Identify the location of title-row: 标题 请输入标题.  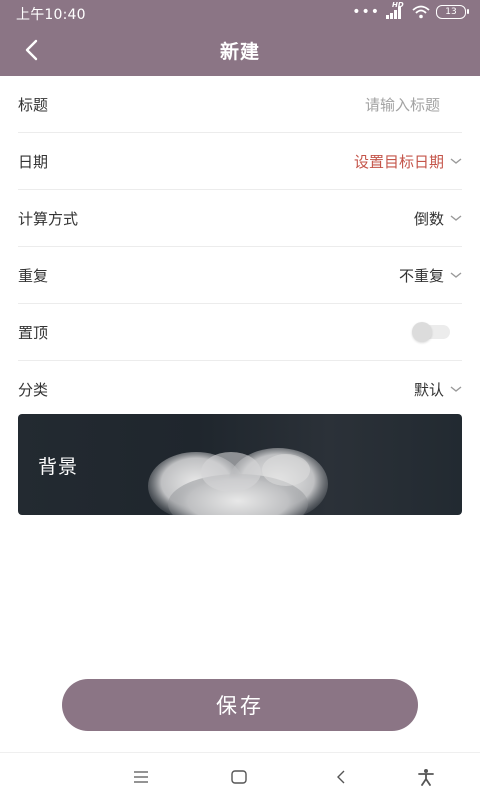
(240, 104).